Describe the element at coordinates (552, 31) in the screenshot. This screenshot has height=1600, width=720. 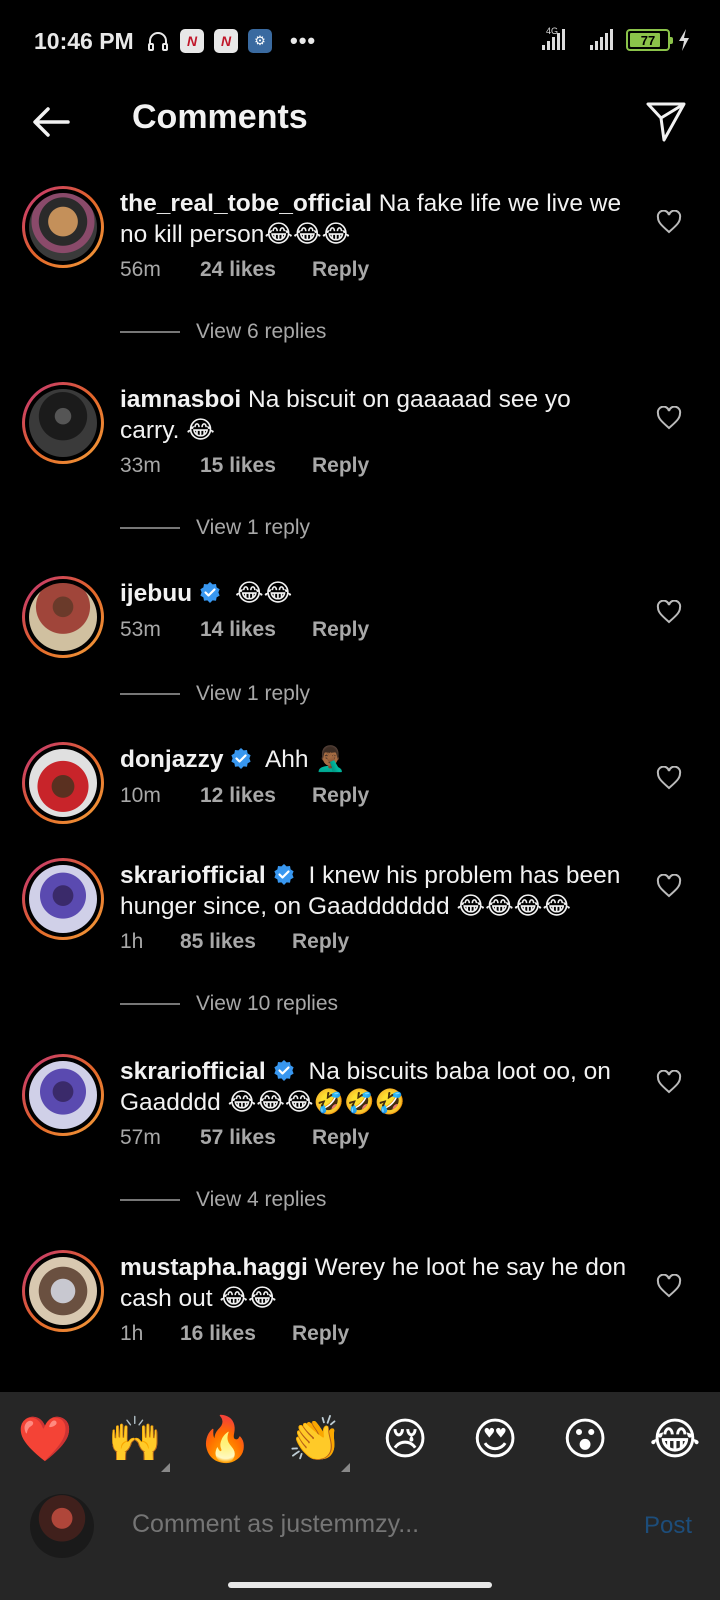
I see `network-type-label: 4G` at that location.